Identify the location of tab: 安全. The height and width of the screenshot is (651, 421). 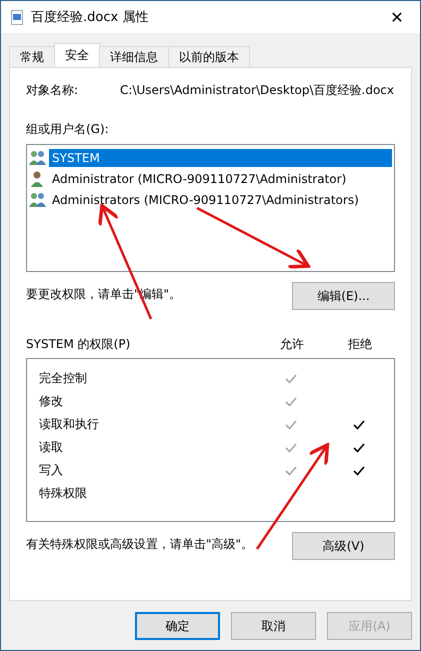
(77, 55).